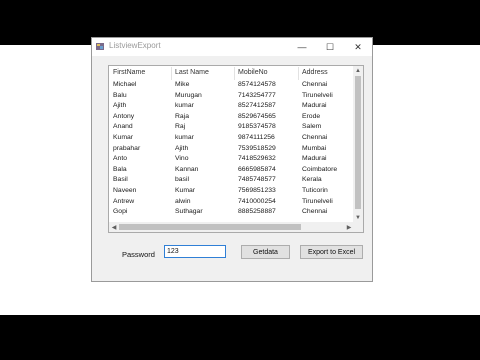  What do you see at coordinates (311, 116) in the screenshot?
I see `cell-address: Erode` at bounding box center [311, 116].